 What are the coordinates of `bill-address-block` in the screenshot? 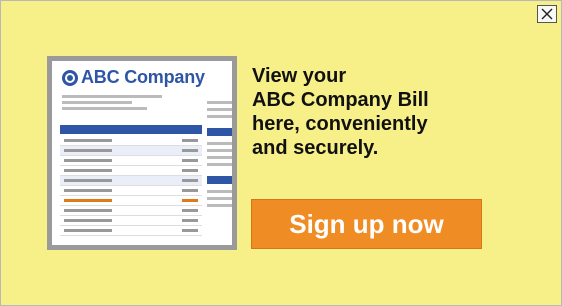 It's located at (112, 104).